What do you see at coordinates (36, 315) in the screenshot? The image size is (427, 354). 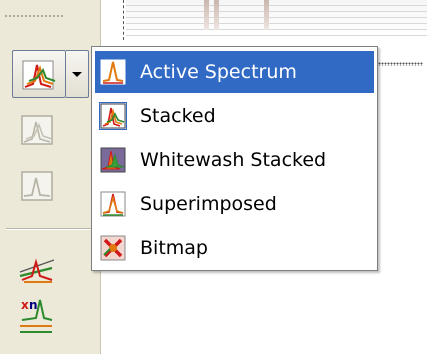 I see `multiplot-xn-icon: x n` at bounding box center [36, 315].